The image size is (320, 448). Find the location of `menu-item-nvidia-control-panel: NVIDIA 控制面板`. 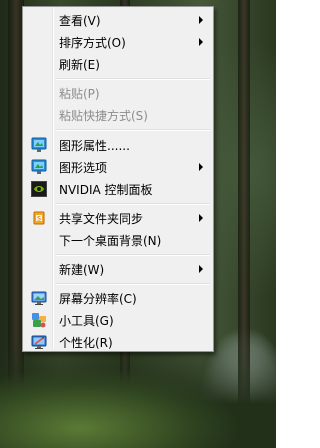

menu-item-nvidia-control-panel: NVIDIA 控制面板 is located at coordinates (118, 189).